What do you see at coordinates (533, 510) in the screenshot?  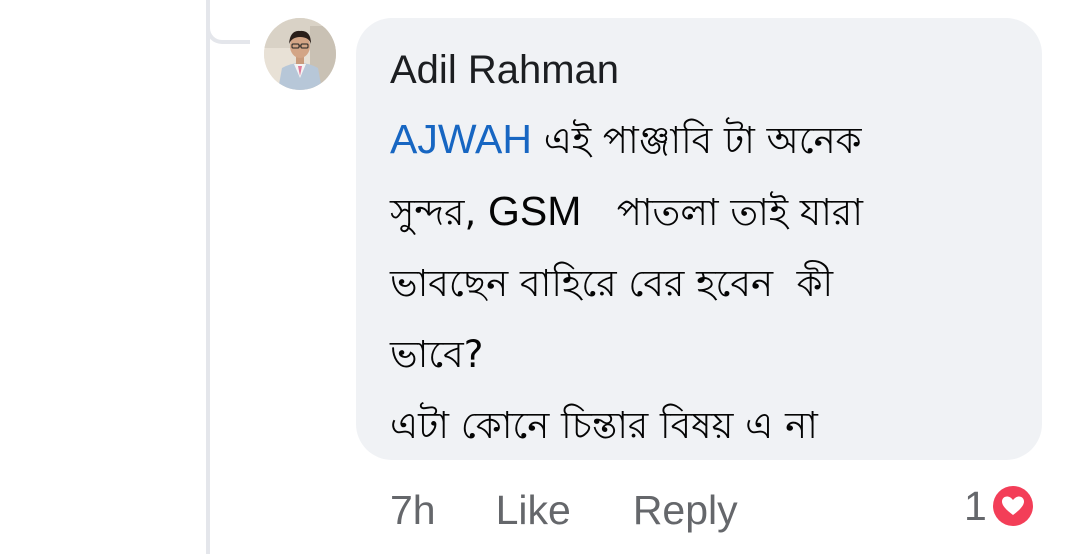 I see `like-button: Like` at bounding box center [533, 510].